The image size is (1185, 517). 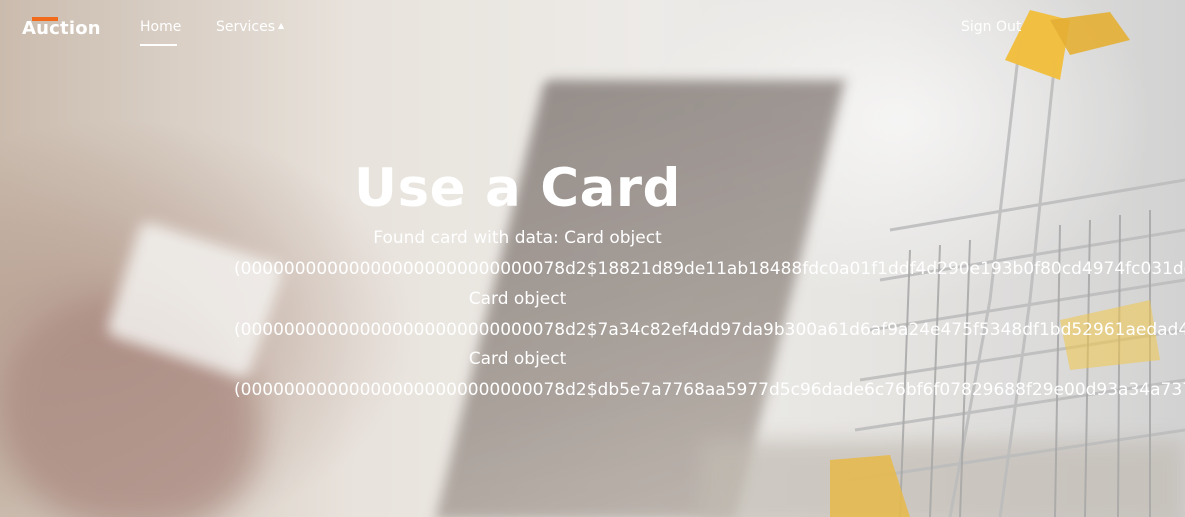 What do you see at coordinates (592, 30) in the screenshot?
I see `top-navbar: Auction Home Services ▲ Sign Out` at bounding box center [592, 30].